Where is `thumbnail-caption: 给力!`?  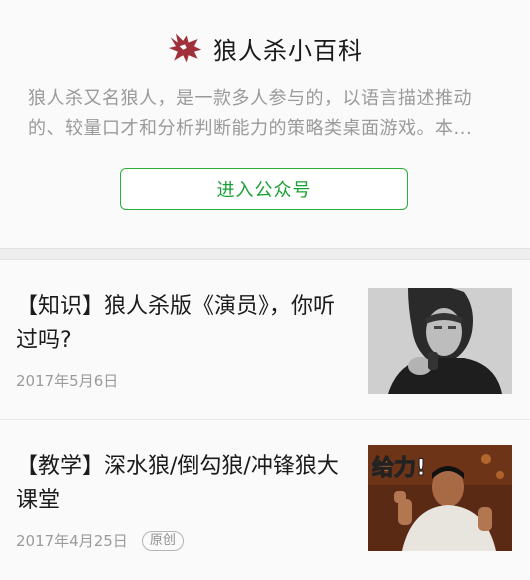 thumbnail-caption: 给力! is located at coordinates (399, 468).